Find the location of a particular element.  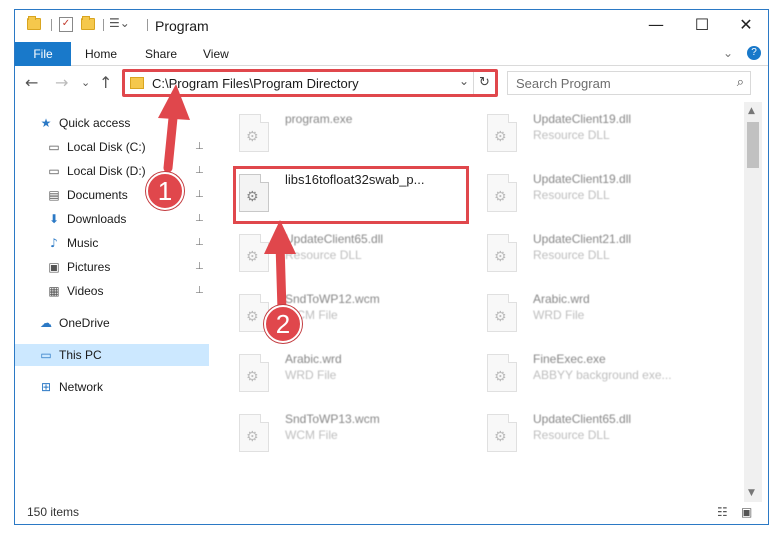

recent-locations-button: ⌄ is located at coordinates (85, 82).